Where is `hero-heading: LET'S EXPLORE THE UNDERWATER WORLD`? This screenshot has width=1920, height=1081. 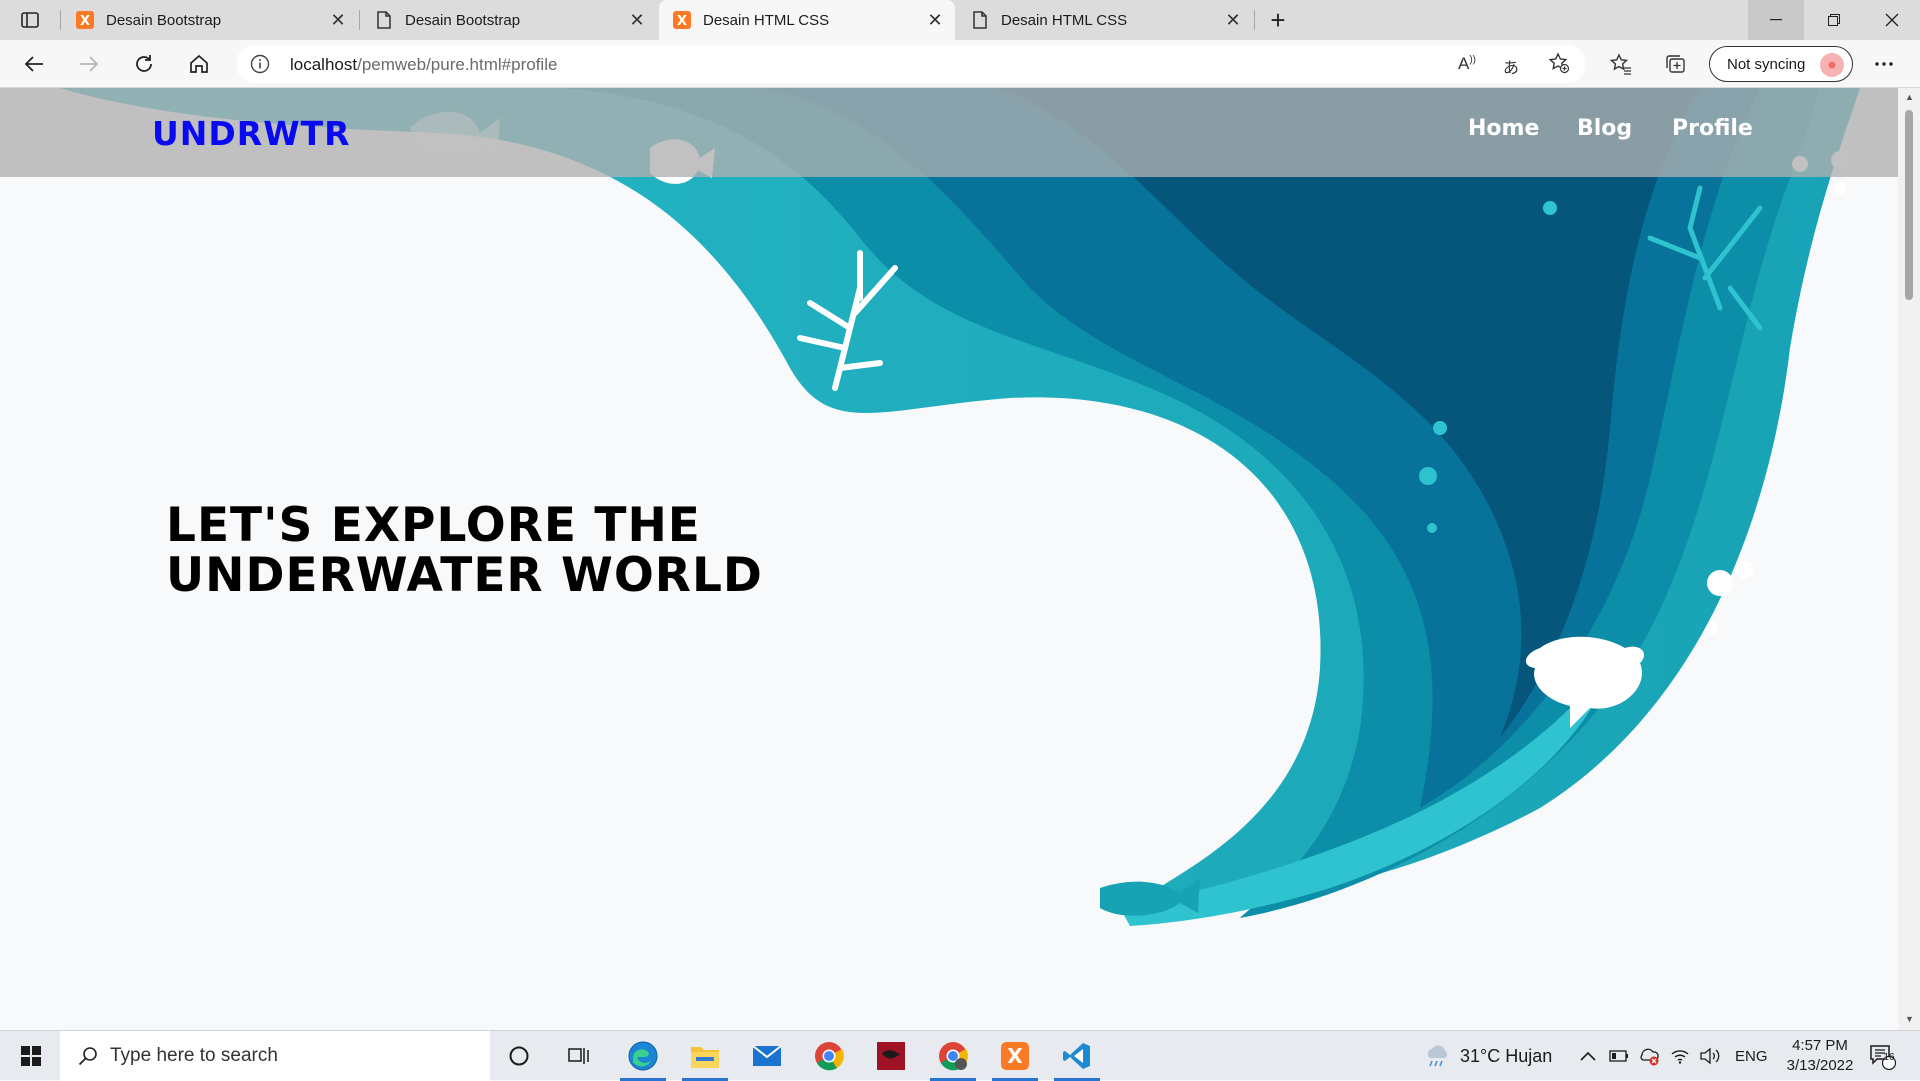 hero-heading: LET'S EXPLORE THE UNDERWATER WORLD is located at coordinates (464, 551).